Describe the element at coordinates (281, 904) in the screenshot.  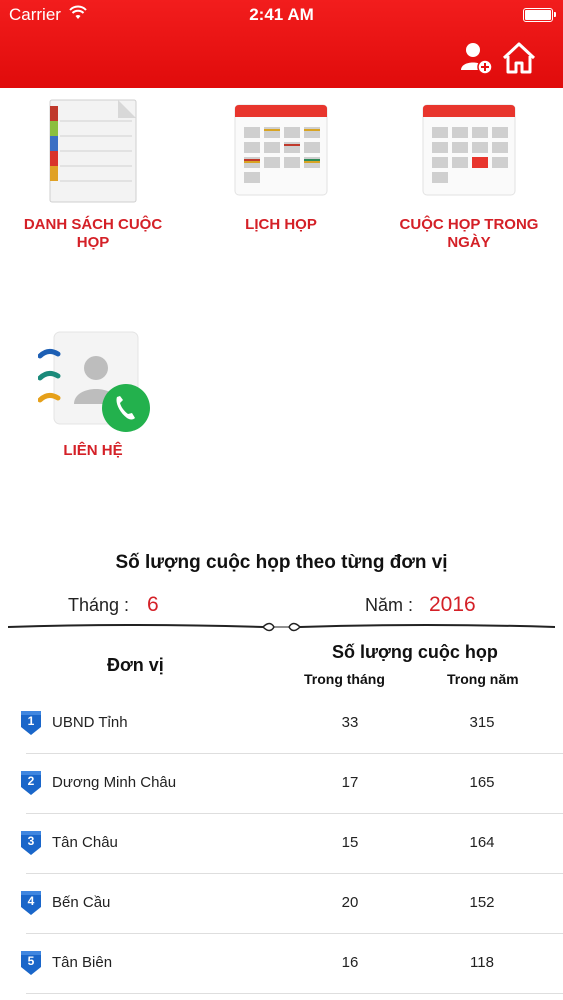
I see `table-row: 4 Bến Cầu 20 152` at that location.